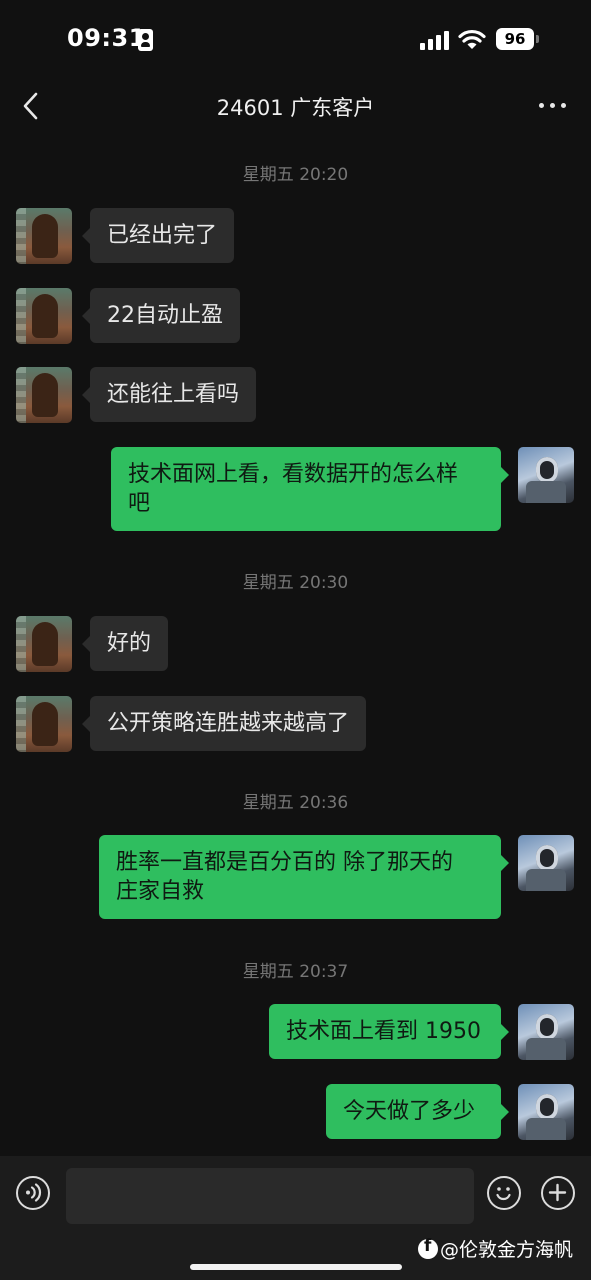  I want to click on message-line: 吧, so click(139, 503).